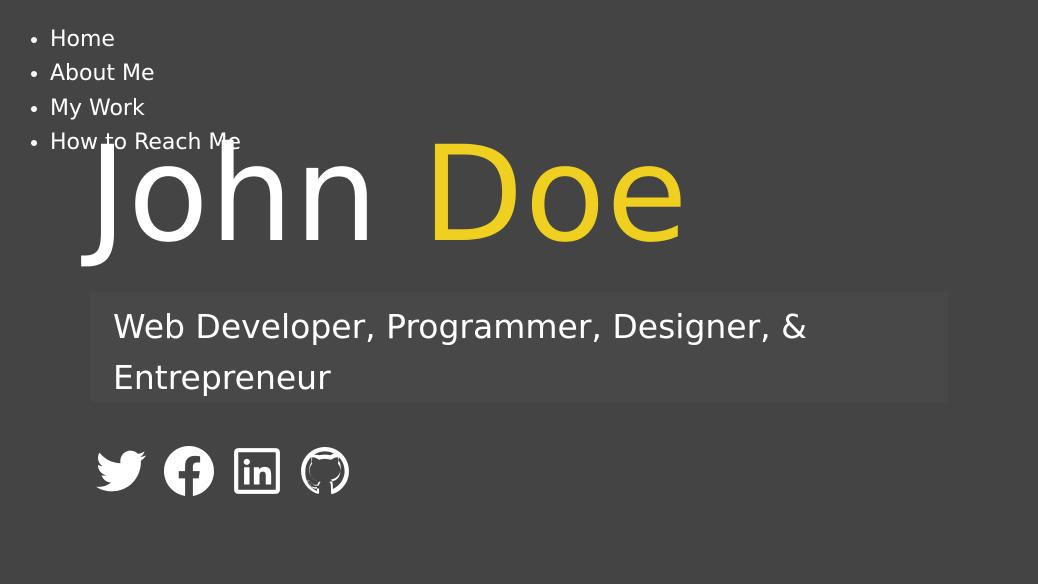  I want to click on nav-link-home: Home, so click(82, 39).